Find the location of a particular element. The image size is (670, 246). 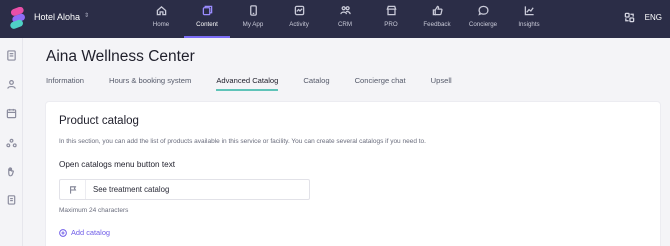

nav-label: Concierge is located at coordinates (483, 24).